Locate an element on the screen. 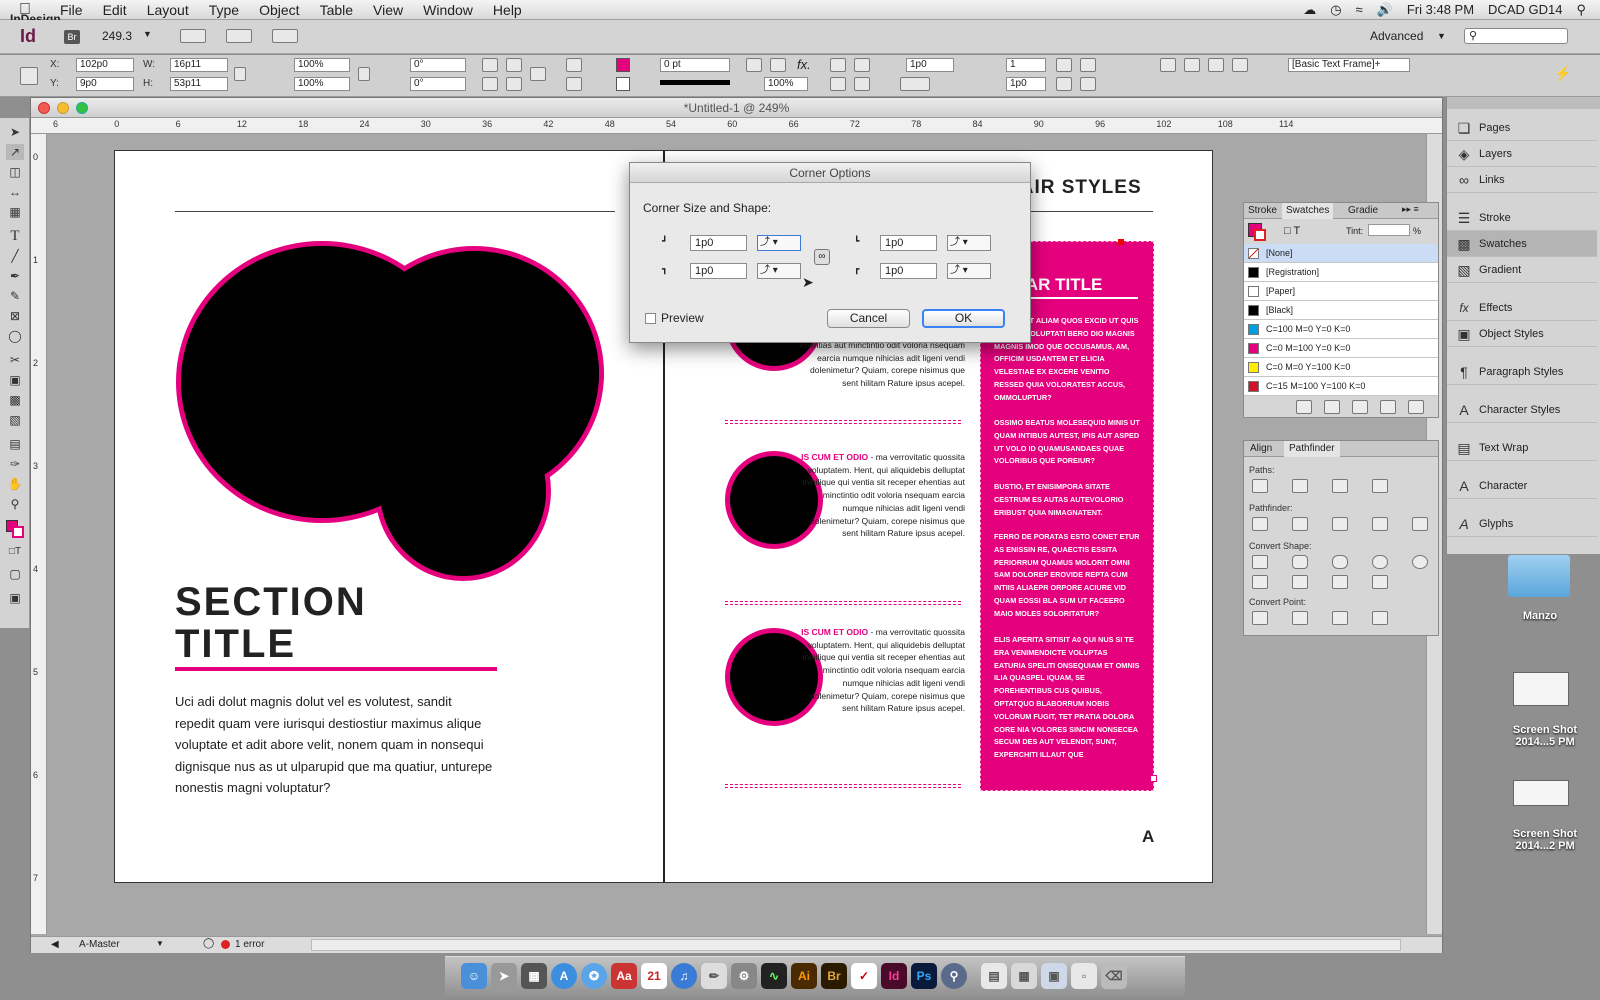  distribute-icon is located at coordinates (1240, 65).